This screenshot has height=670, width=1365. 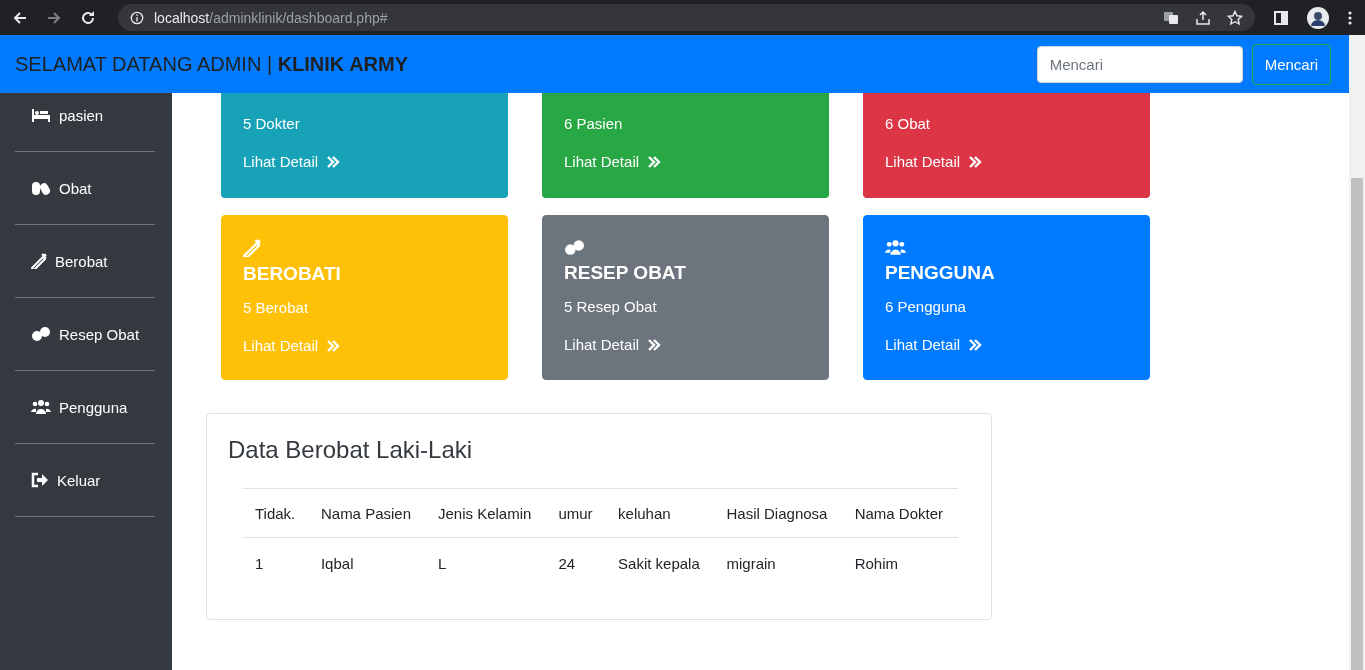 I want to click on star-icon, so click(x=1235, y=17).